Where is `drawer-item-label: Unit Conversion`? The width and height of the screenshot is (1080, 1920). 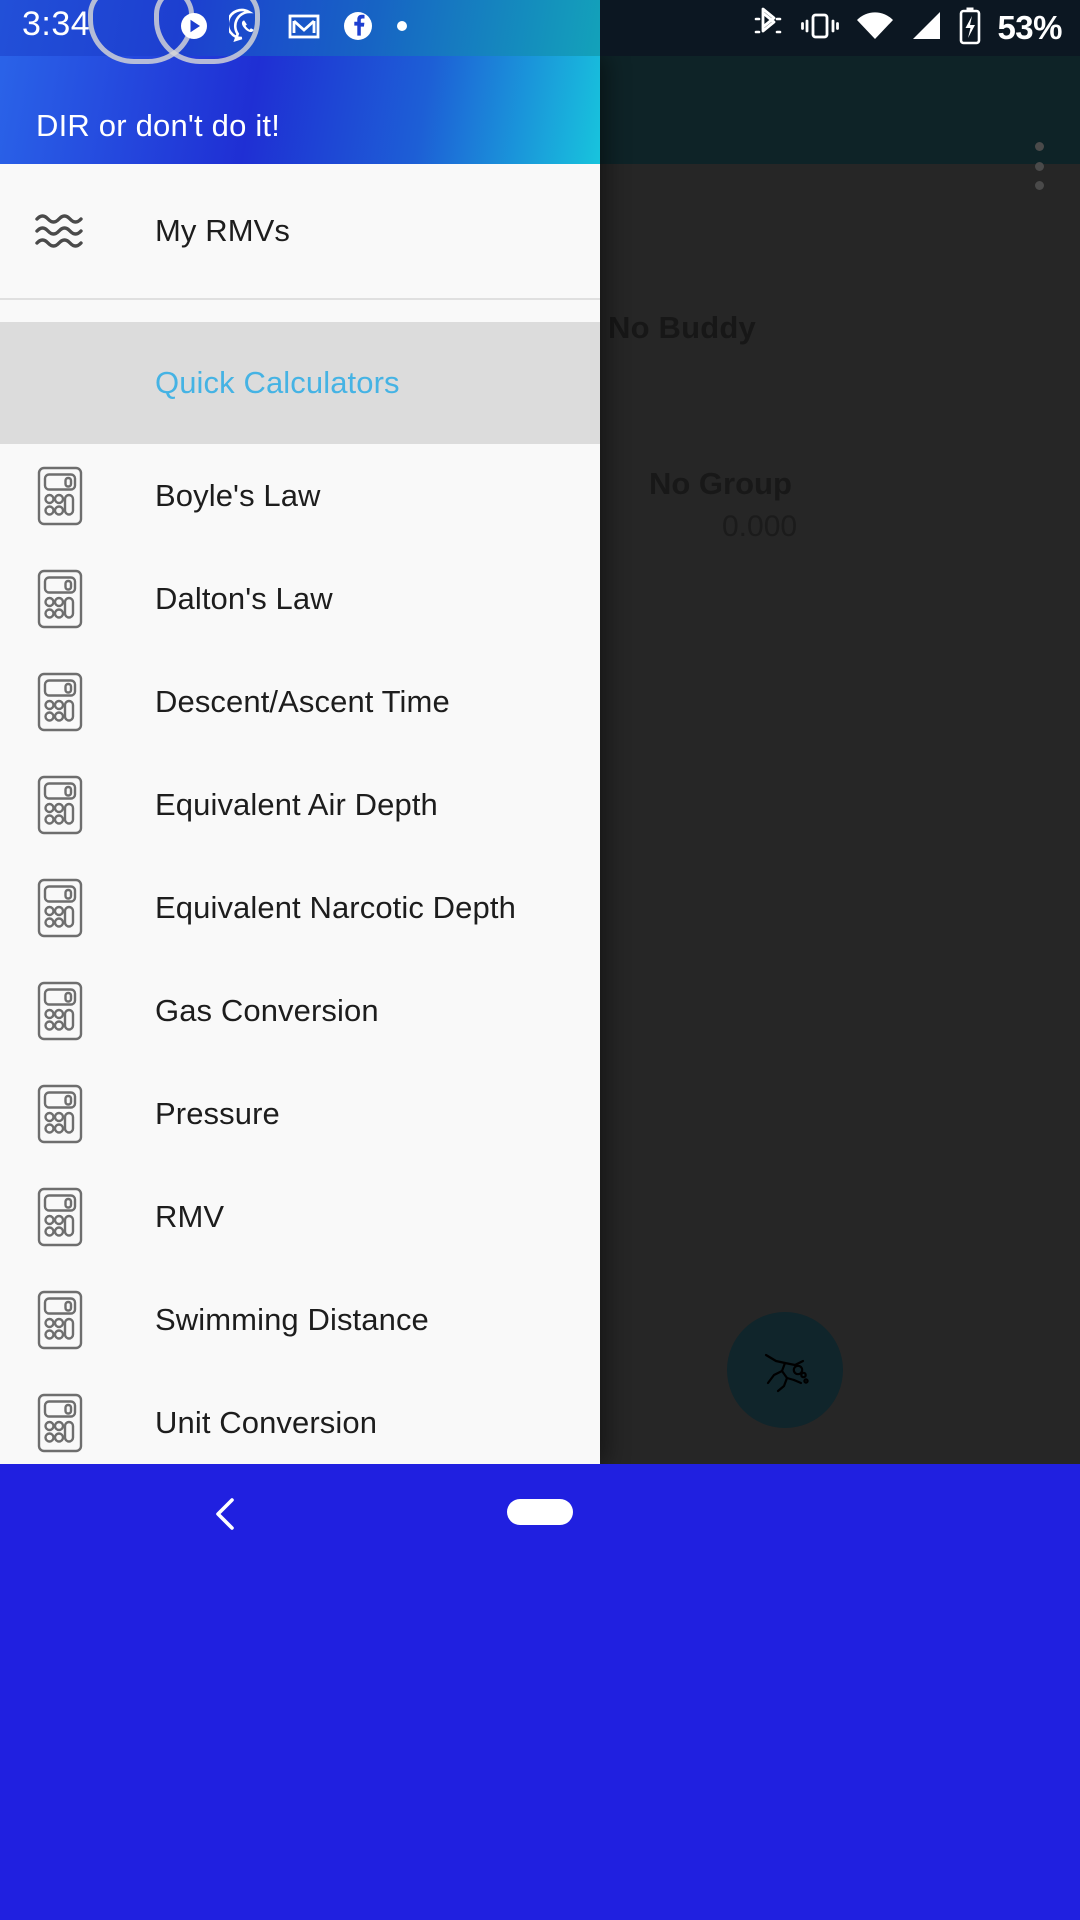
drawer-item-label: Unit Conversion is located at coordinates (266, 1422).